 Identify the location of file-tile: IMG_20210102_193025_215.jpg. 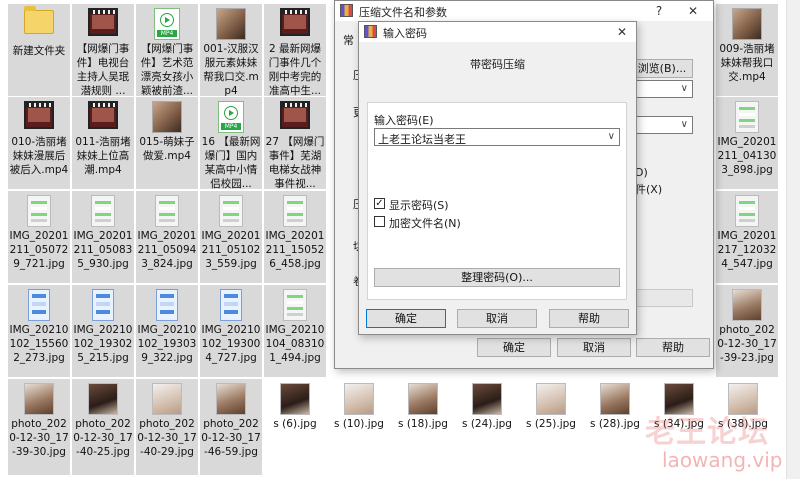
(103, 331).